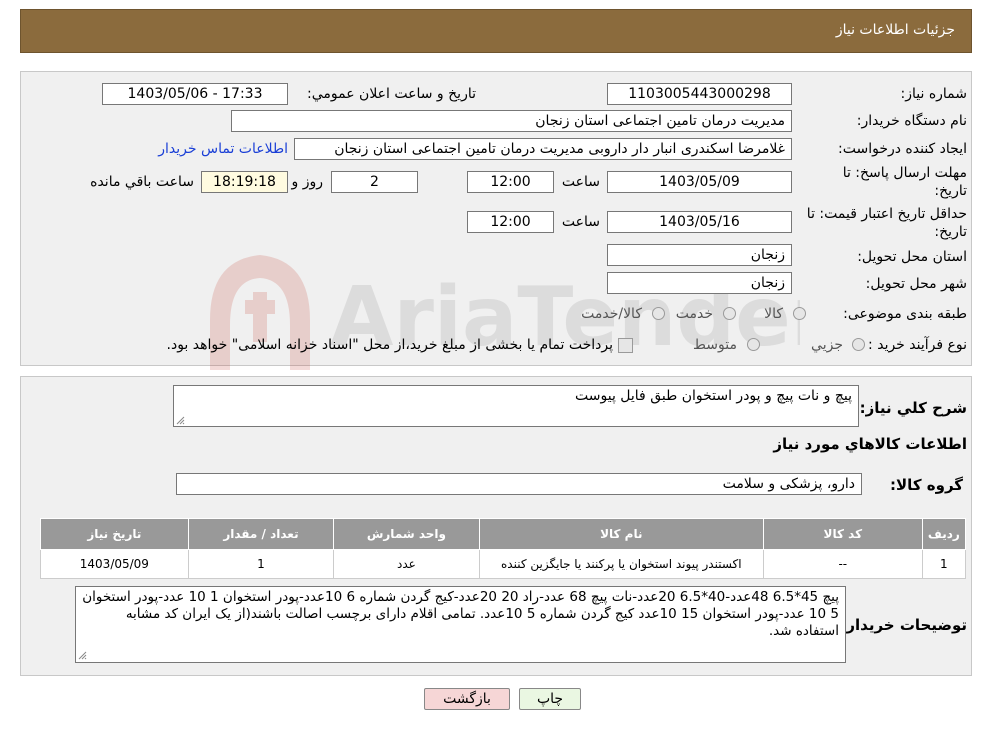 This screenshot has height=733, width=985. What do you see at coordinates (799, 313) in the screenshot?
I see `category-radio-goods` at bounding box center [799, 313].